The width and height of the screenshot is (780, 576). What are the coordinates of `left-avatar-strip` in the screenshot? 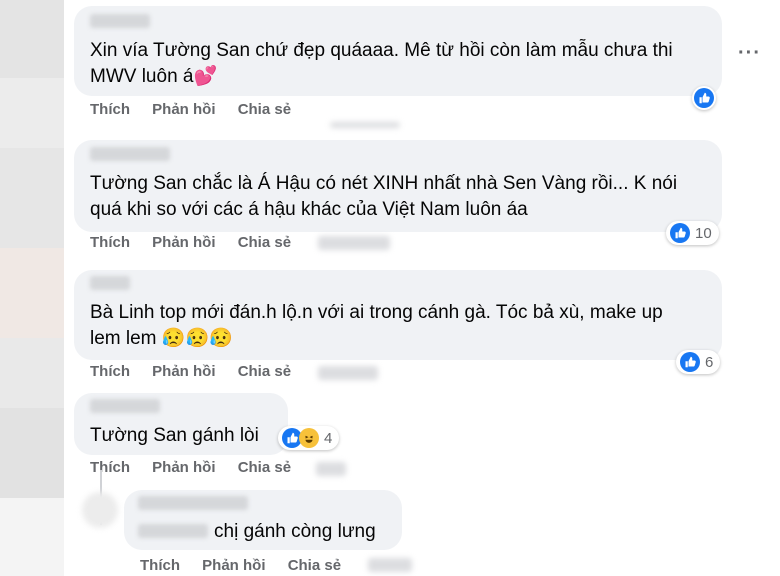 It's located at (32, 288).